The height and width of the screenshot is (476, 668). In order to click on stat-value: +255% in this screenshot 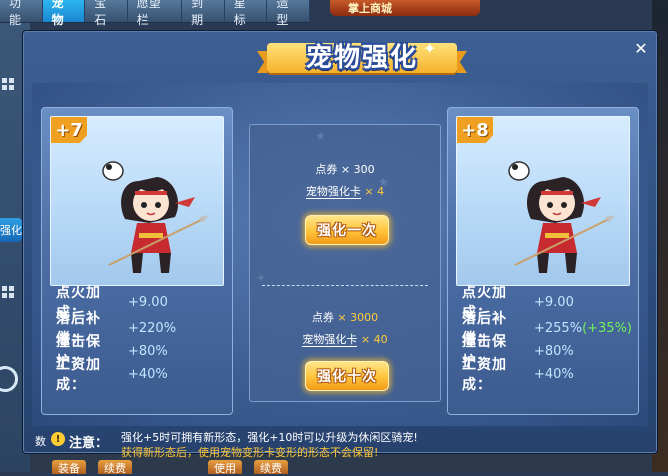, I will do `click(558, 328)`.